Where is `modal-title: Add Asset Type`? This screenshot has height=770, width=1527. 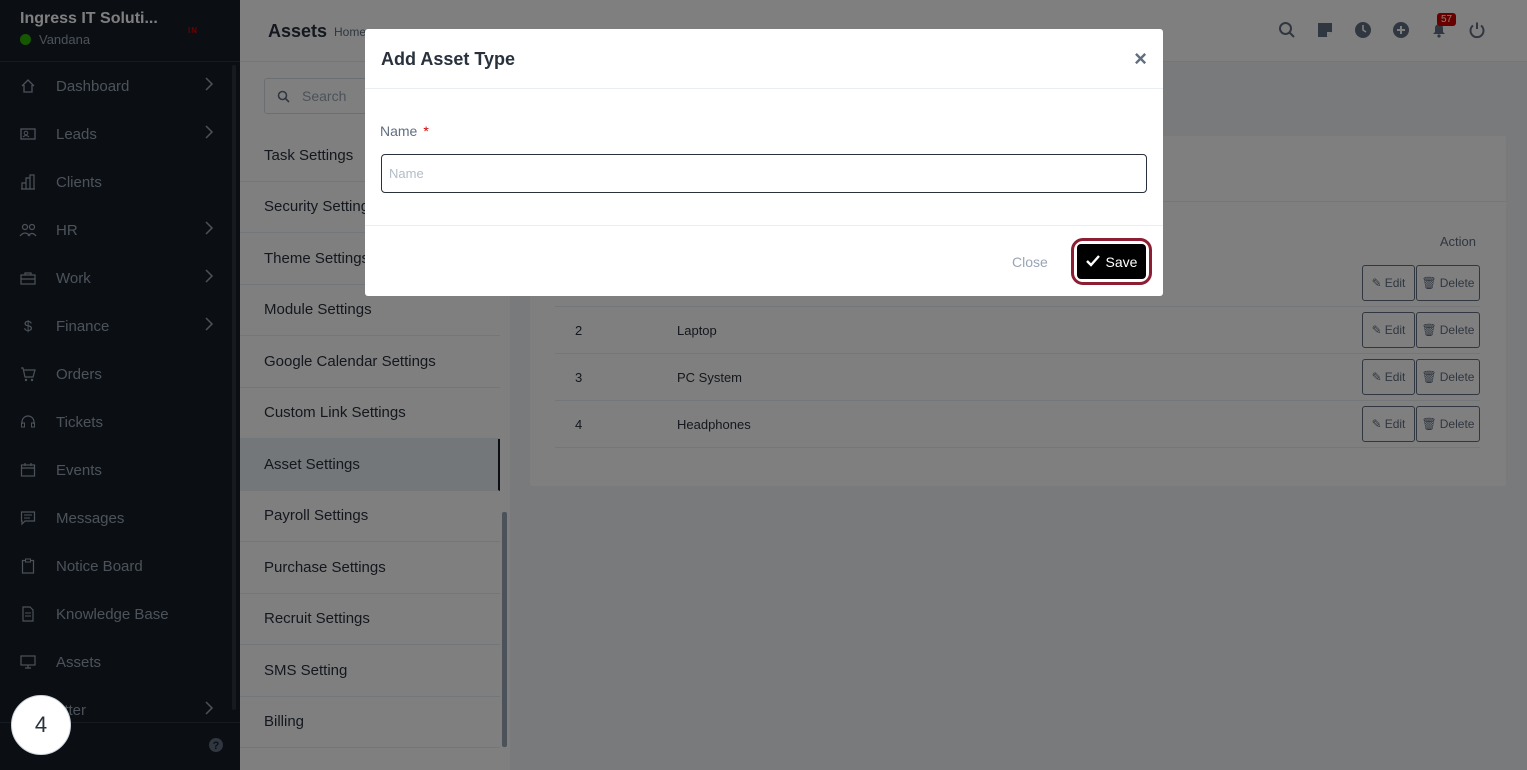 modal-title: Add Asset Type is located at coordinates (448, 59).